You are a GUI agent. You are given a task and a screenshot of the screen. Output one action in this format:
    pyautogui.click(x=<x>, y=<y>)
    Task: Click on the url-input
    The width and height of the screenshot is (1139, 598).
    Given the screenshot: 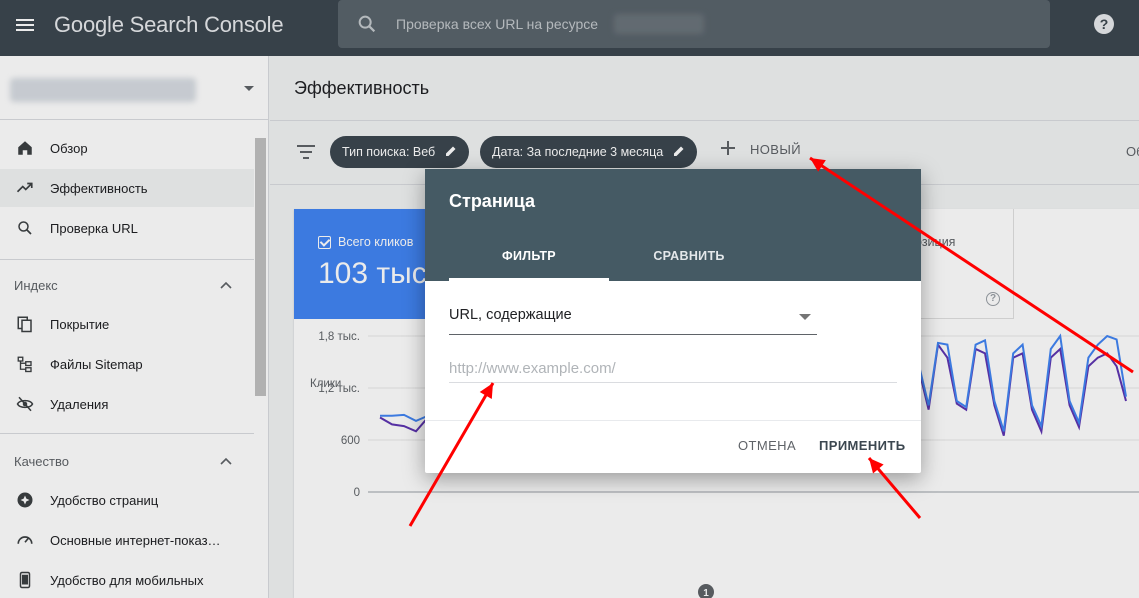 What is the action you would take?
    pyautogui.click(x=673, y=369)
    